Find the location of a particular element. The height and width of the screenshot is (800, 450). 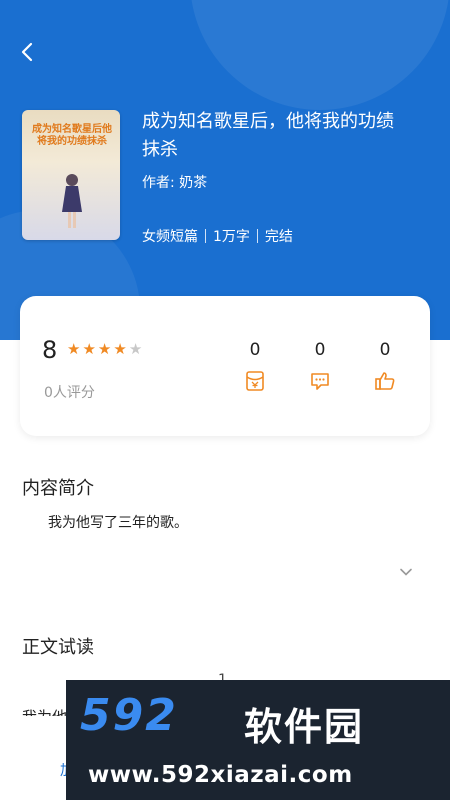

red-envelope-icon is located at coordinates (255, 381).